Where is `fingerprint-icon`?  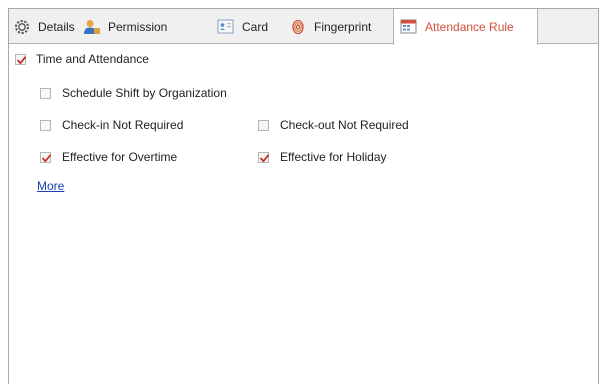 fingerprint-icon is located at coordinates (298, 27).